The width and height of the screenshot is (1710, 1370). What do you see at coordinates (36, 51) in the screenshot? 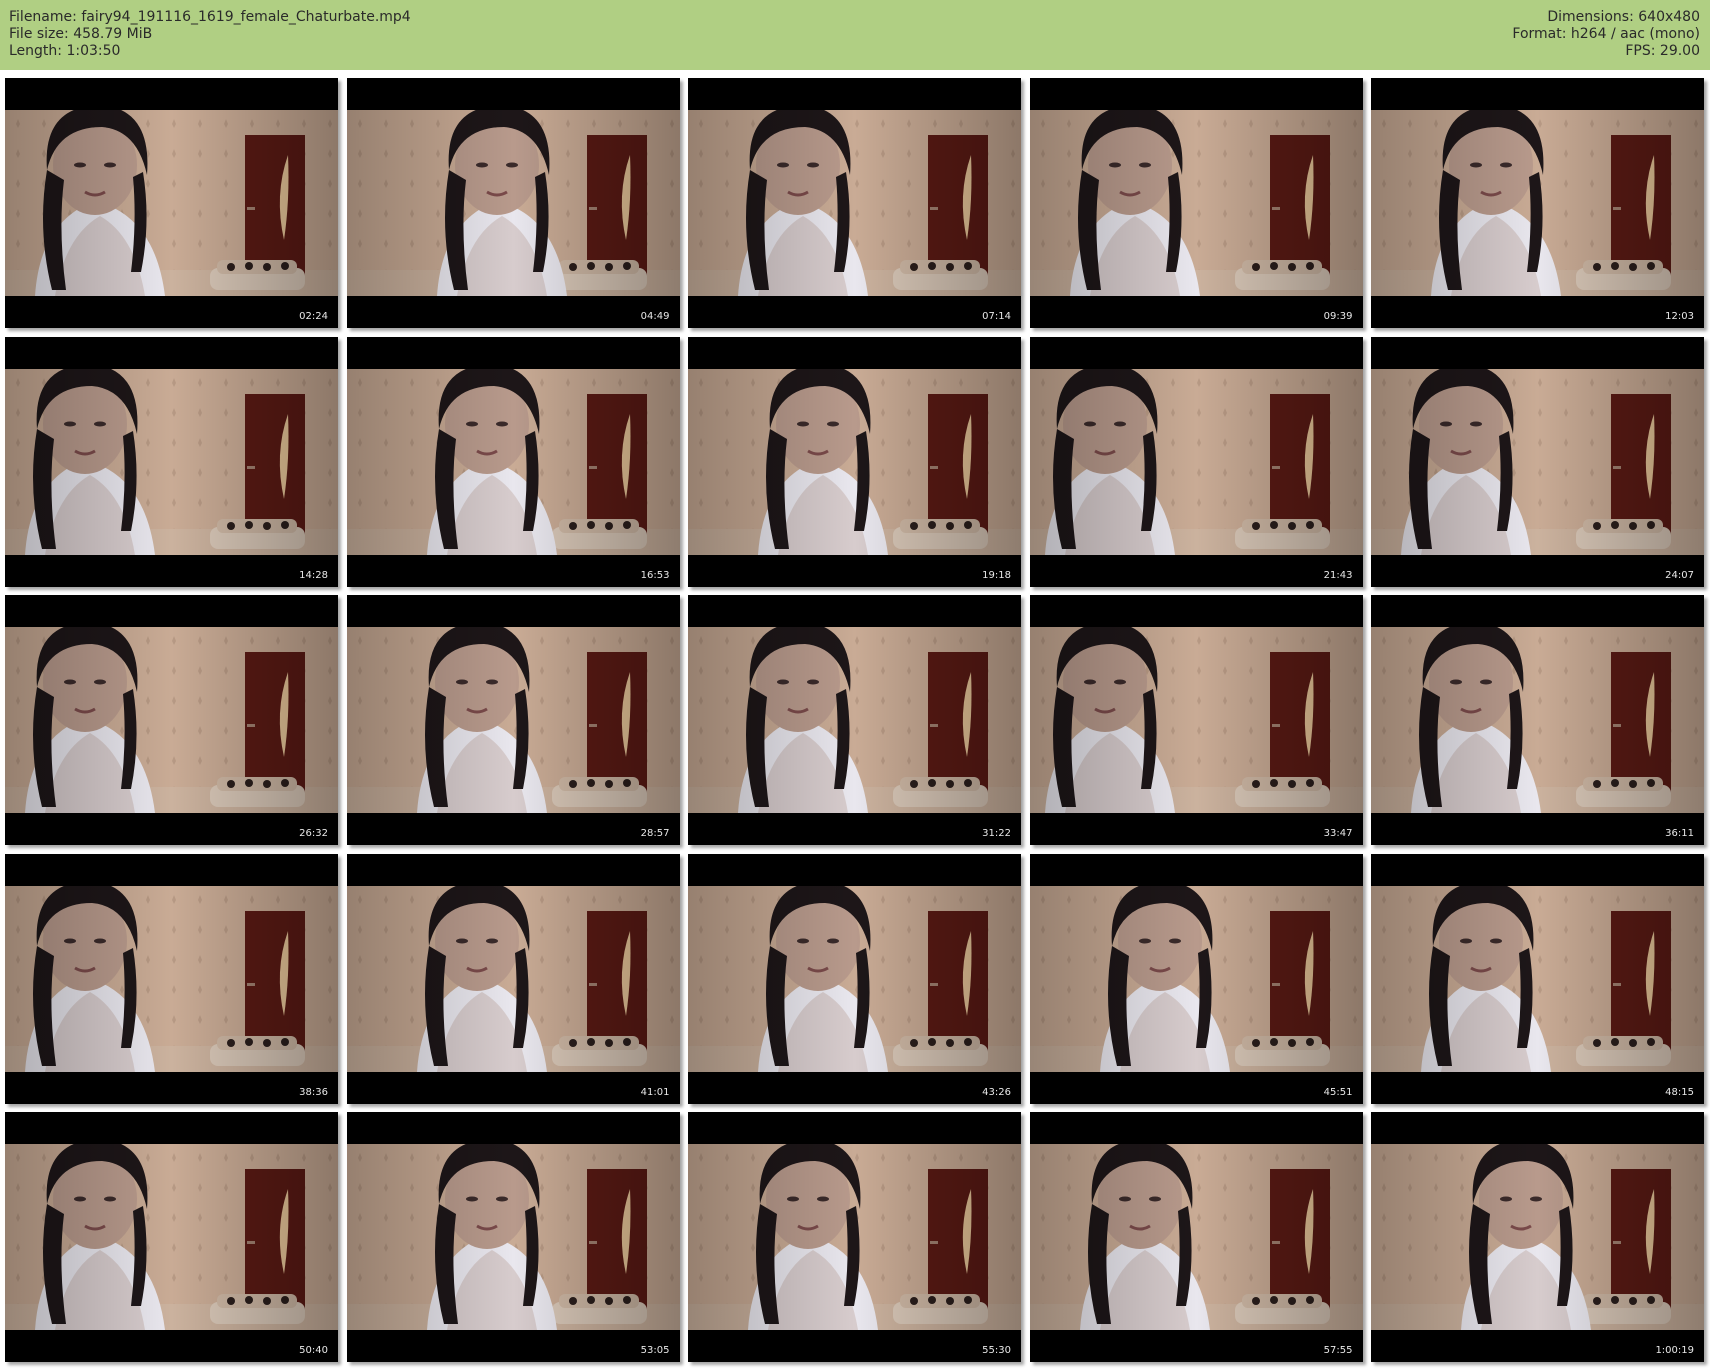
I see `length-label: Length:` at bounding box center [36, 51].